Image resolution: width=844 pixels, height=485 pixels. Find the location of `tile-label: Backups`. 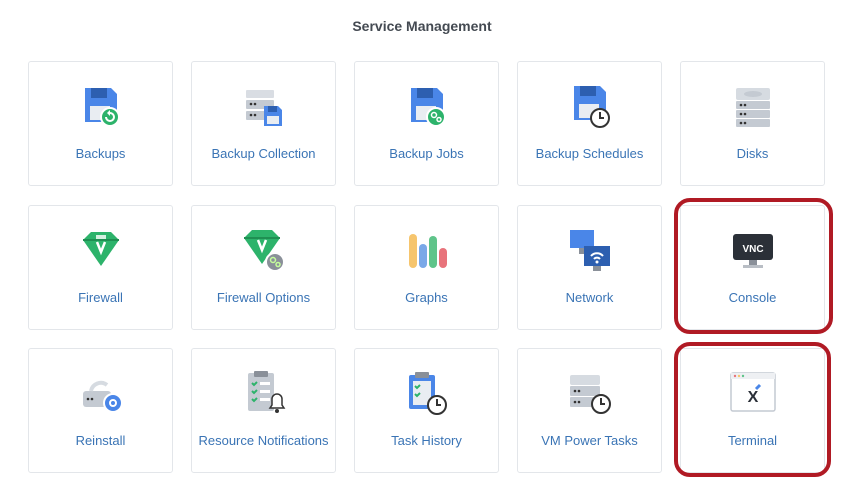

tile-label: Backups is located at coordinates (100, 153).